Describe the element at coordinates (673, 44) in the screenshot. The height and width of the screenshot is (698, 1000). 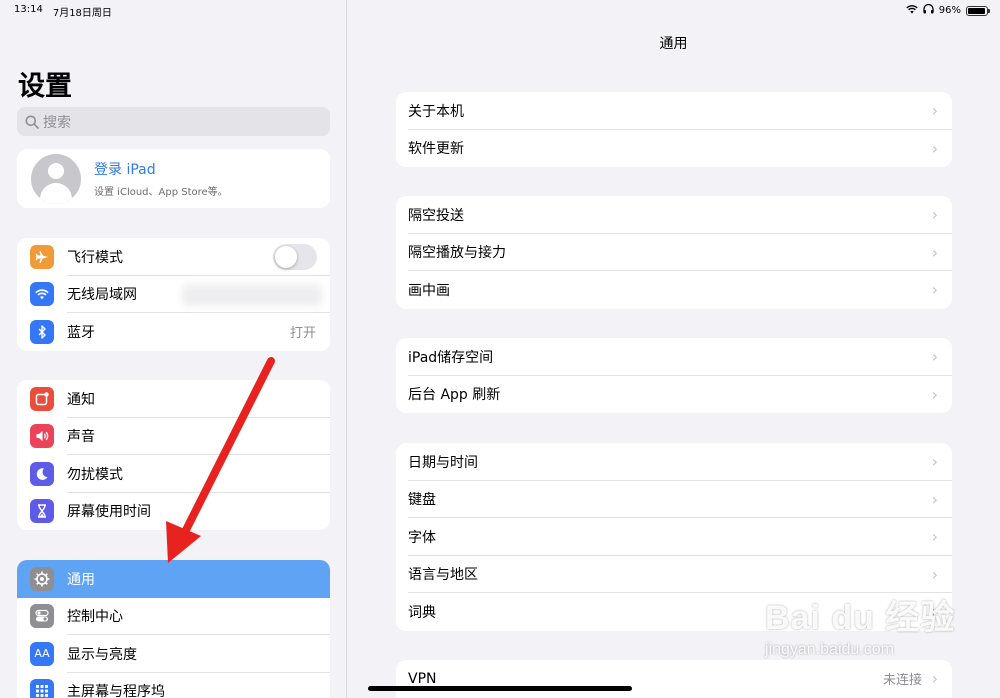
I see `page-title: 通用` at that location.